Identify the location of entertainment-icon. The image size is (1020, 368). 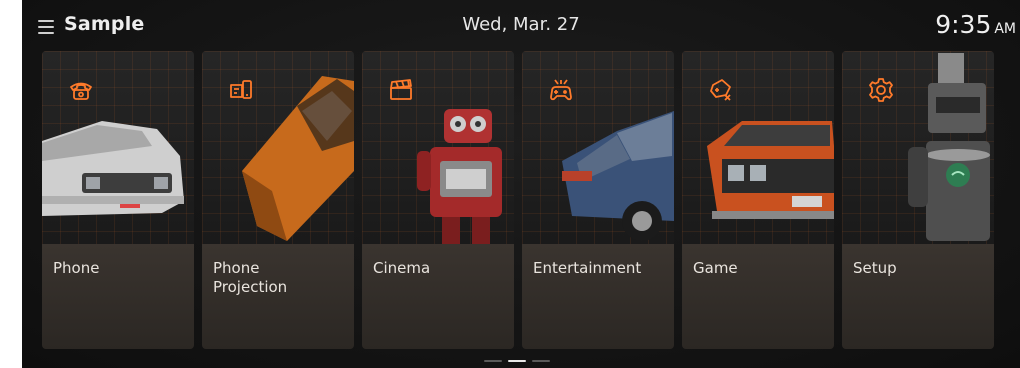
(561, 90).